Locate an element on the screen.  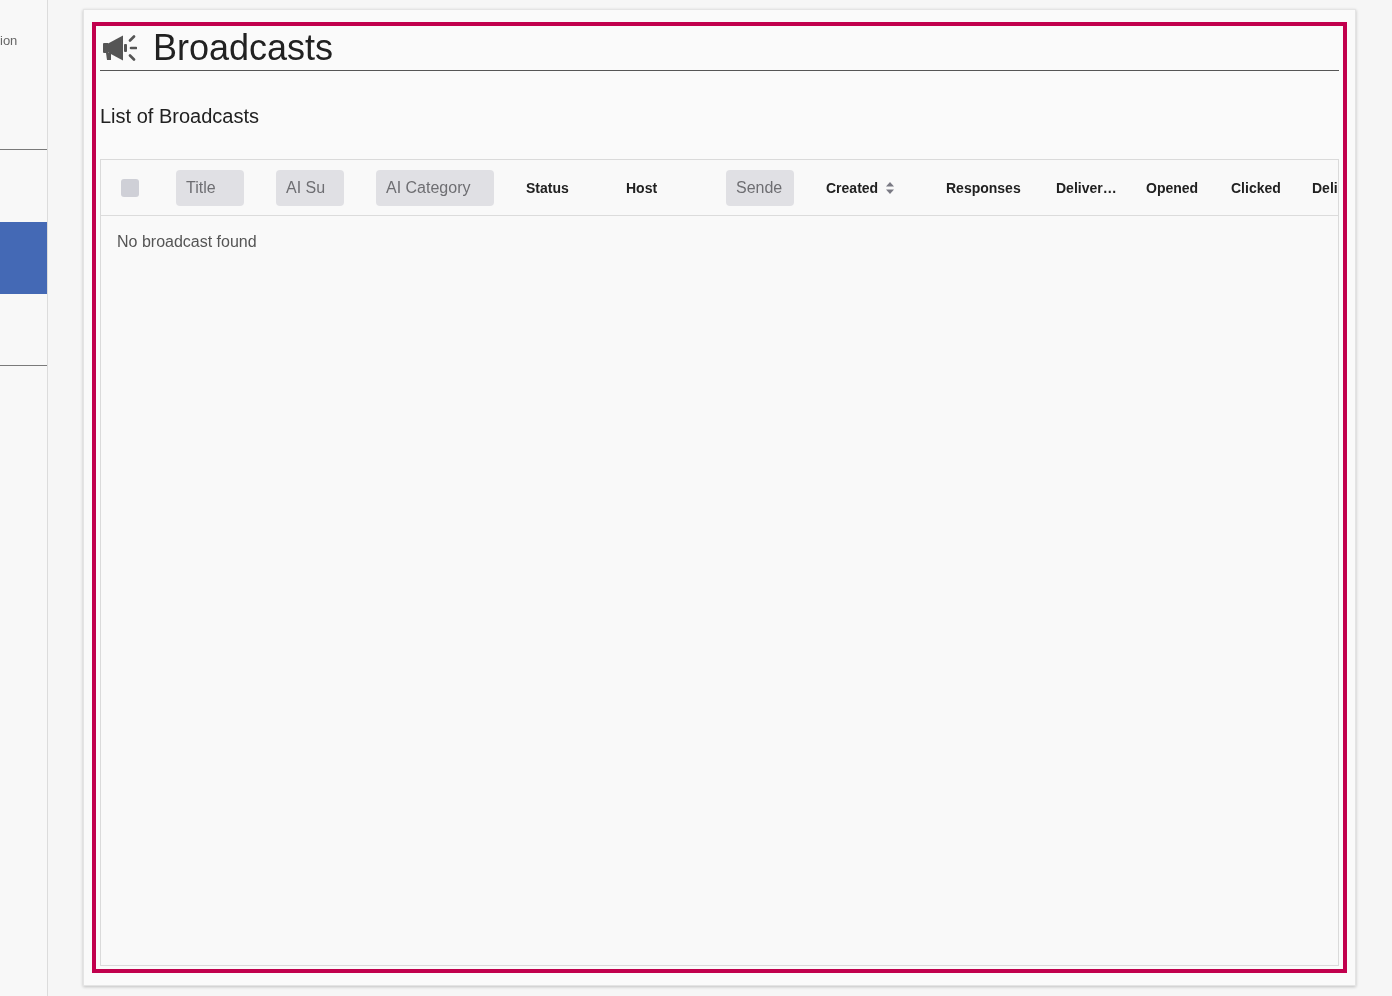
filter-field: AI Su is located at coordinates (310, 187).